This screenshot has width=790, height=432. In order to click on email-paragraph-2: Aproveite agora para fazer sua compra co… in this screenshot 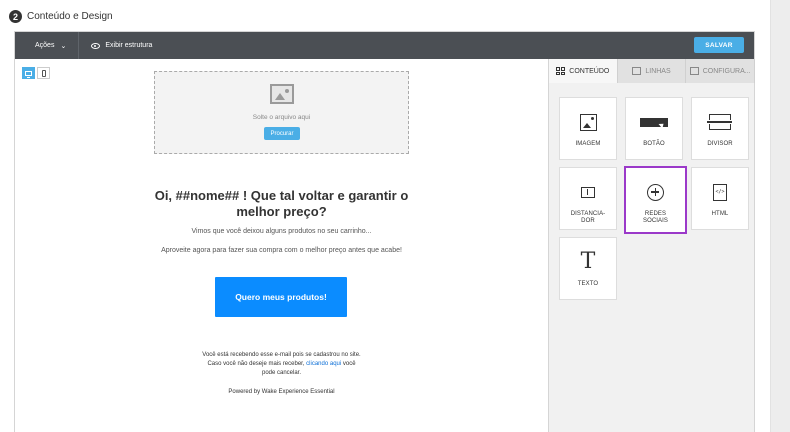, I will do `click(281, 250)`.